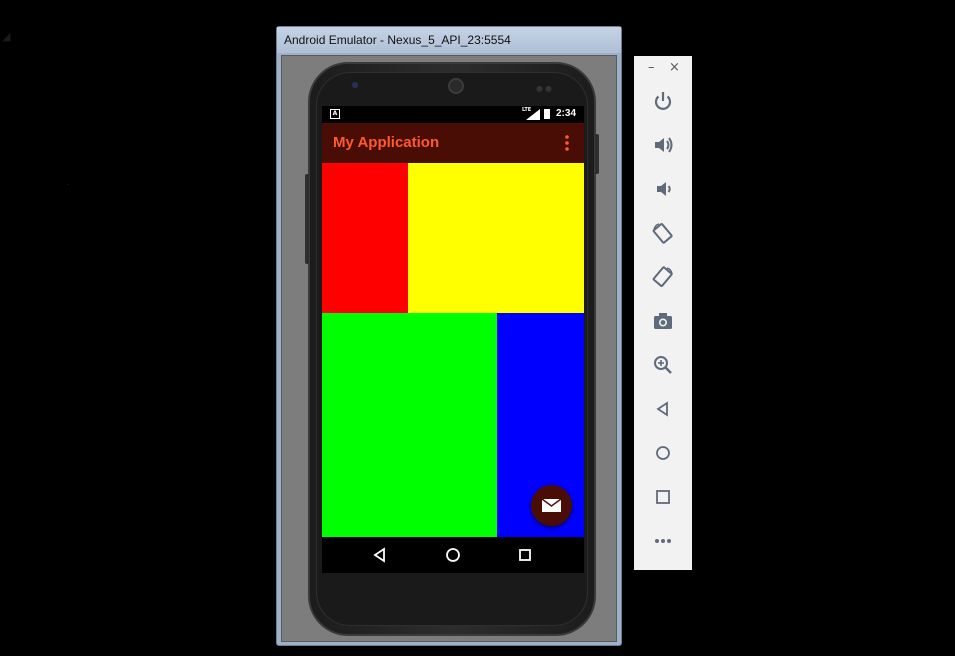 The height and width of the screenshot is (656, 955). What do you see at coordinates (307, 219) in the screenshot?
I see `volume-rocker` at bounding box center [307, 219].